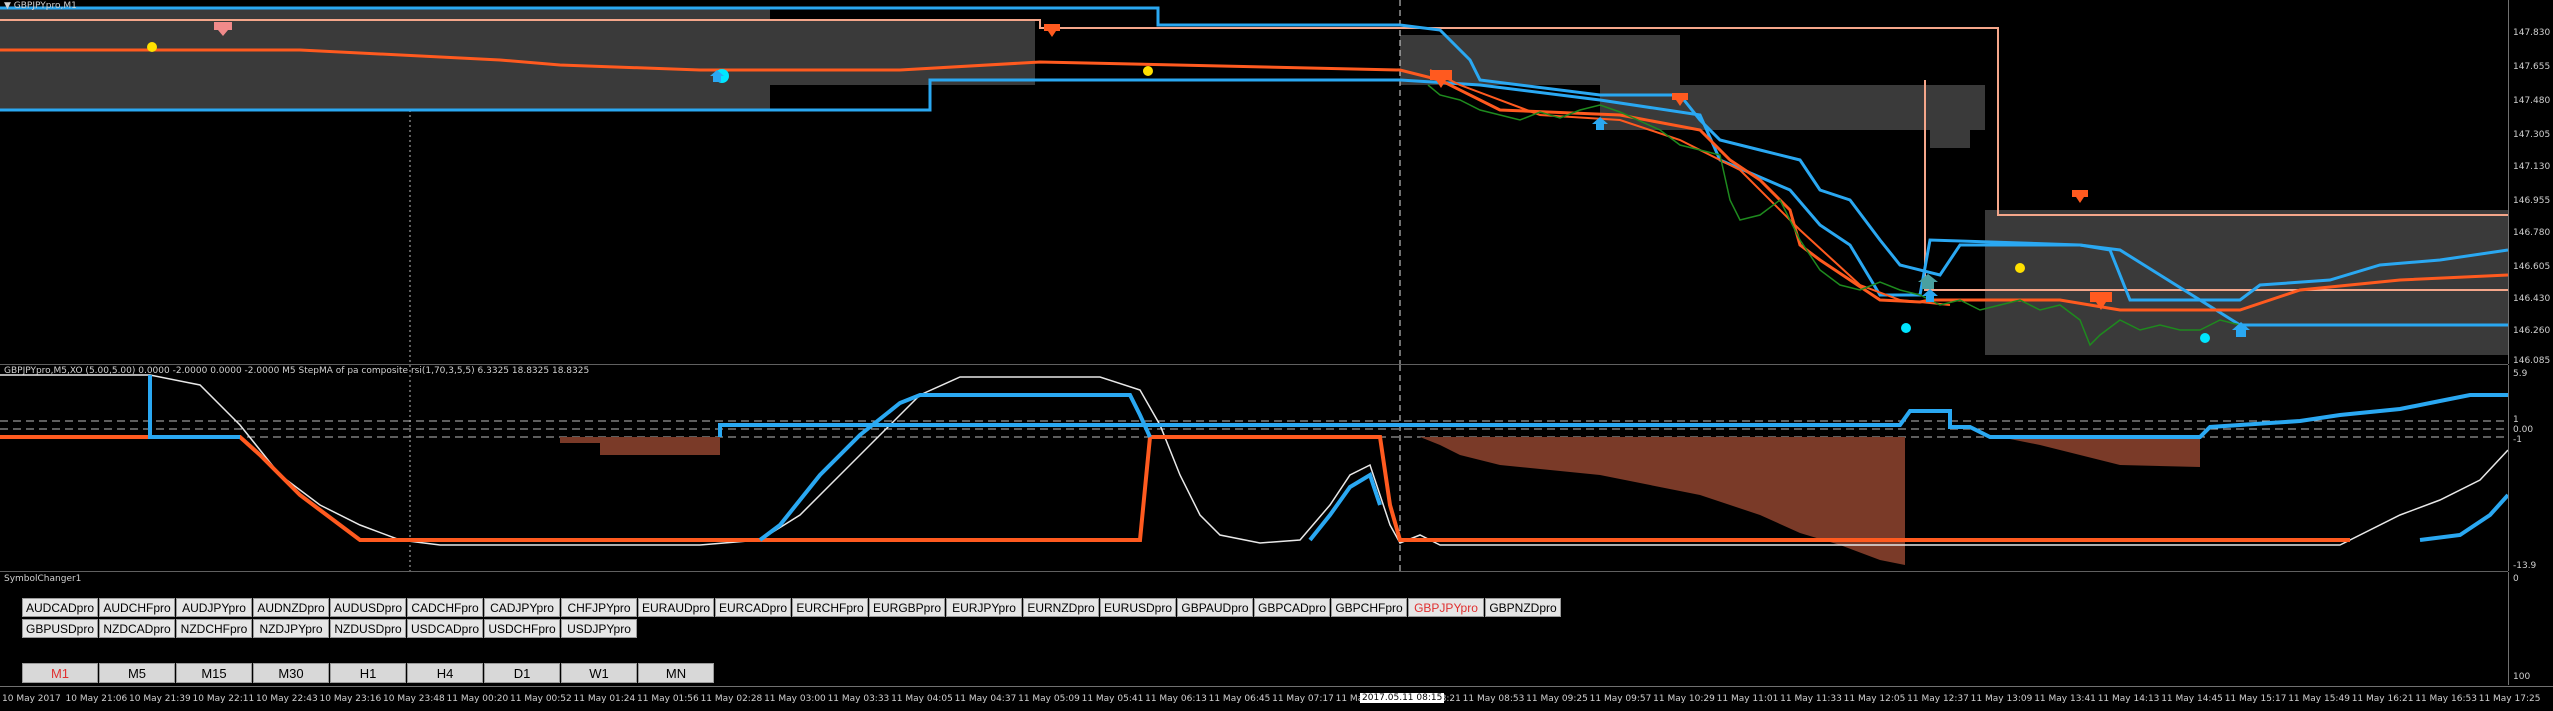 Image resolution: width=2553 pixels, height=711 pixels. Describe the element at coordinates (830, 607) in the screenshot. I see `symbol-button-eurchfpro: EURCHFpro` at that location.